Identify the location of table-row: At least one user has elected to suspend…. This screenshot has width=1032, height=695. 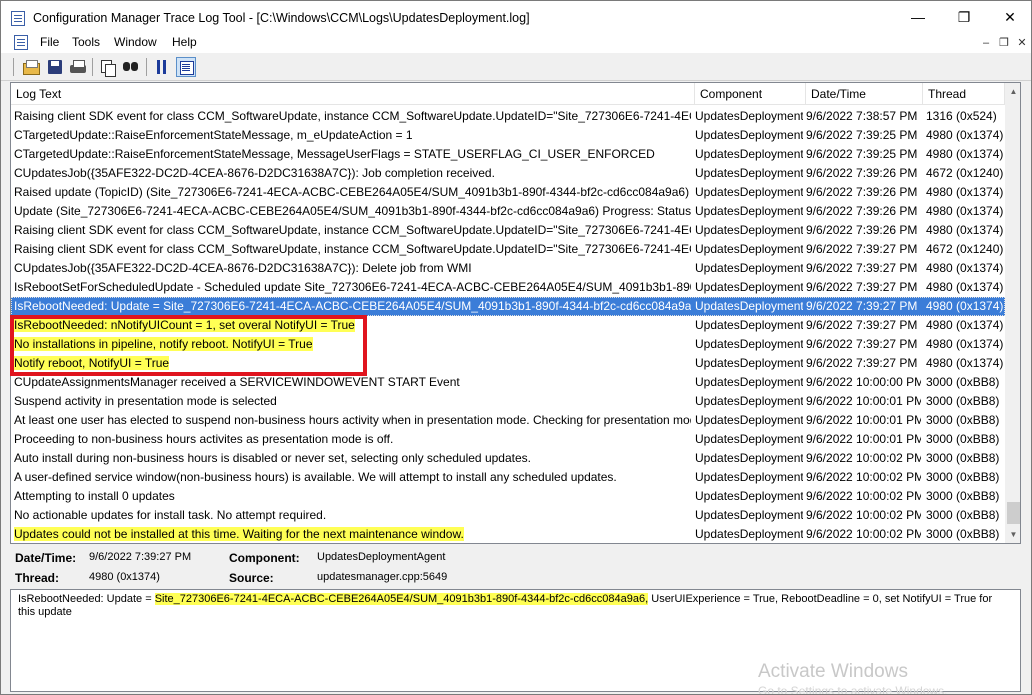
(508, 420).